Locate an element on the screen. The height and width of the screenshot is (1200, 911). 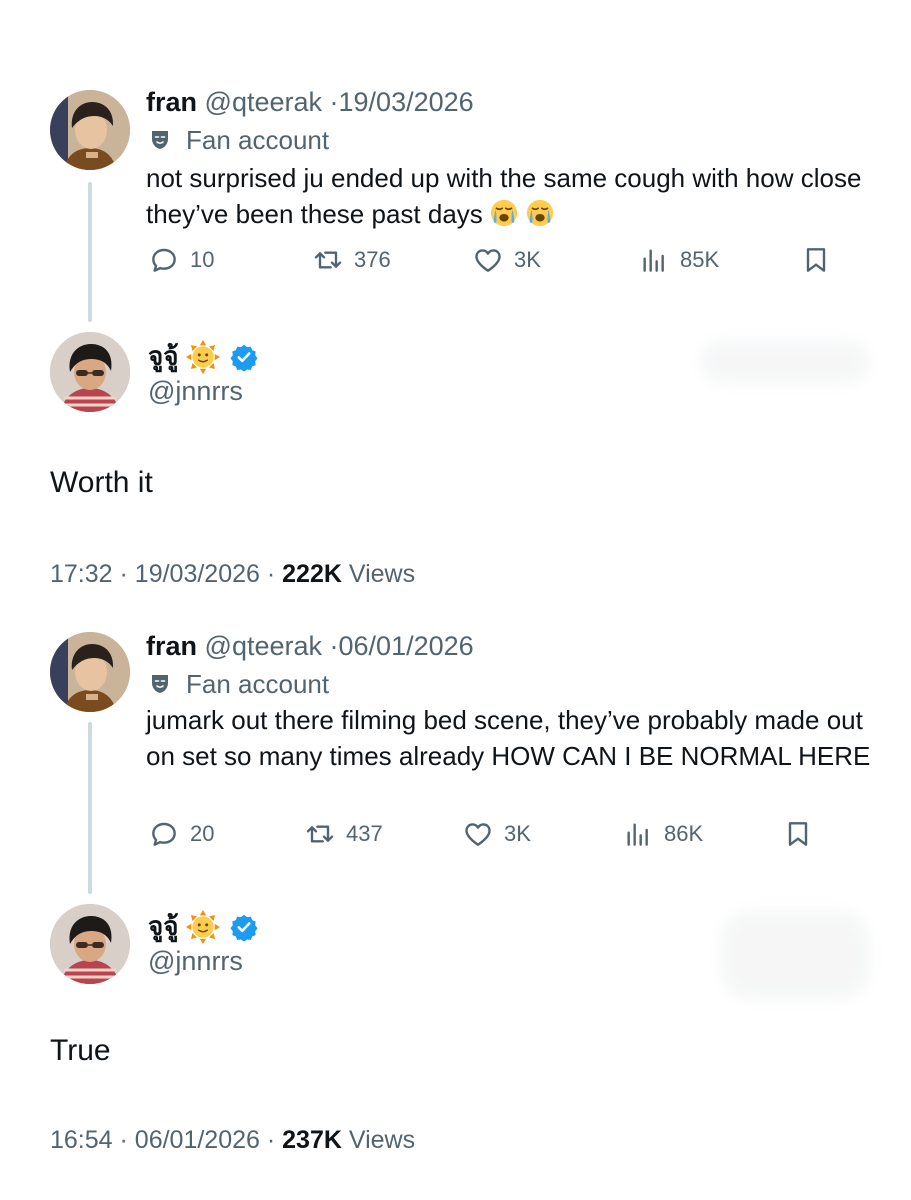
repost-action: 376 is located at coordinates (351, 260).